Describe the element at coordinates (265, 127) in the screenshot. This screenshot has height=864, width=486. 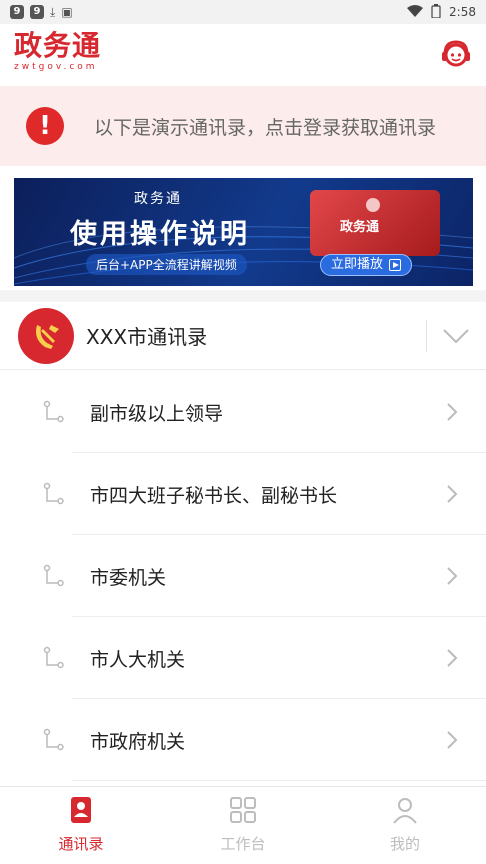
I see `notice-text: 以下是演示通讯录，点击登录获取通讯录` at that location.